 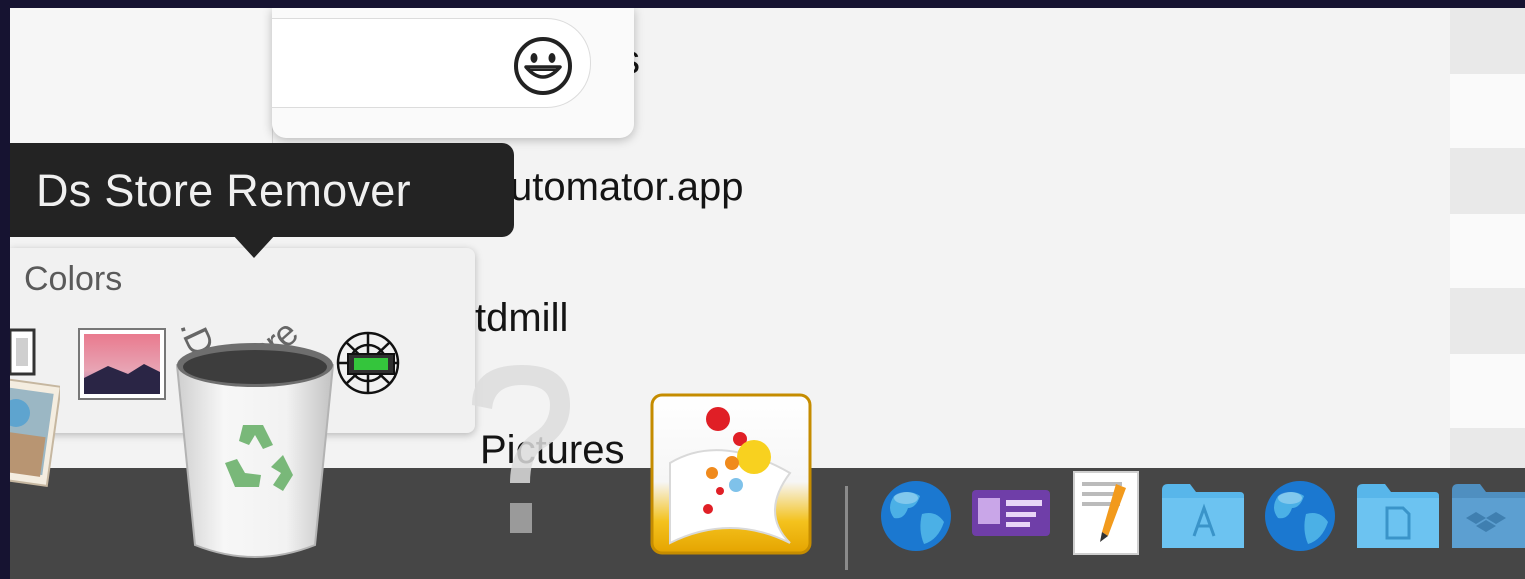 What do you see at coordinates (1106, 513) in the screenshot?
I see `document-pen-icon` at bounding box center [1106, 513].